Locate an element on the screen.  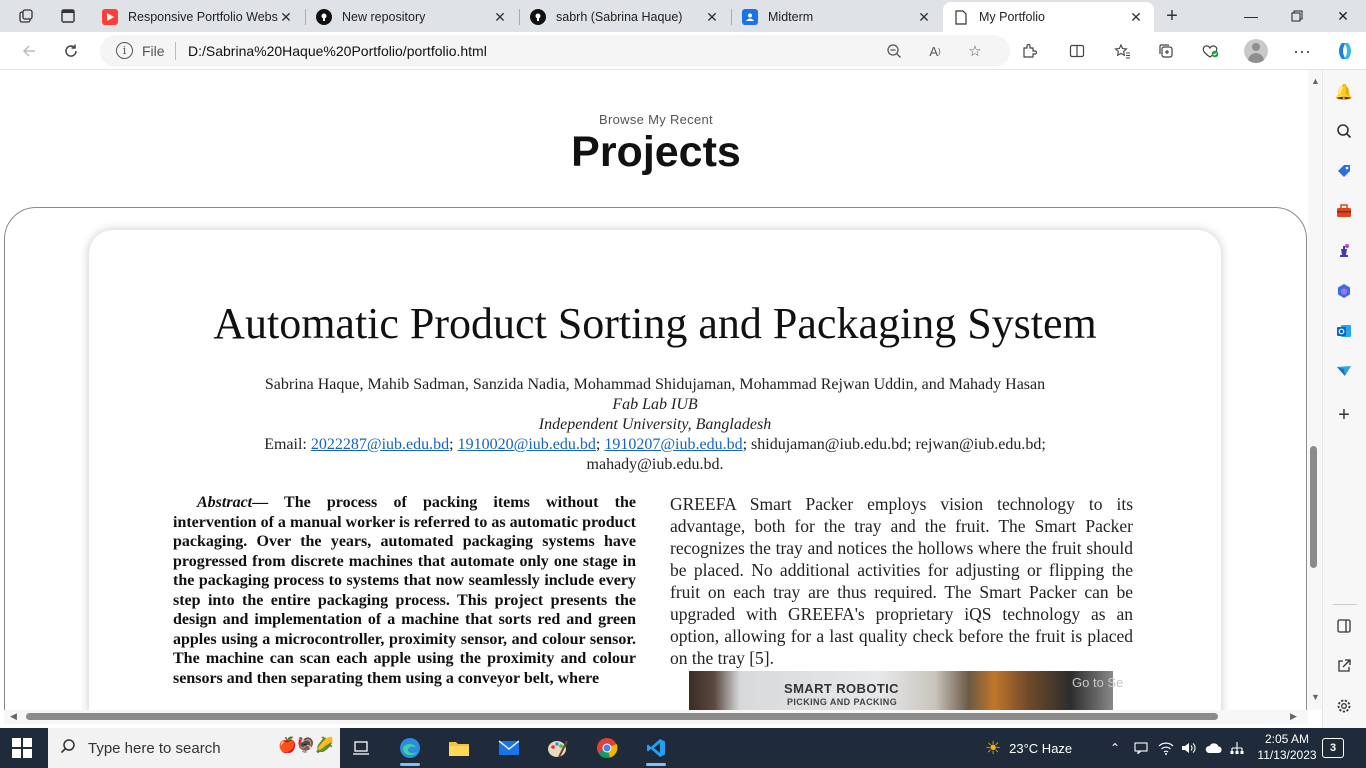
search-highlight-decoration-icon: 🍎🦃🌽 is located at coordinates (305, 745).